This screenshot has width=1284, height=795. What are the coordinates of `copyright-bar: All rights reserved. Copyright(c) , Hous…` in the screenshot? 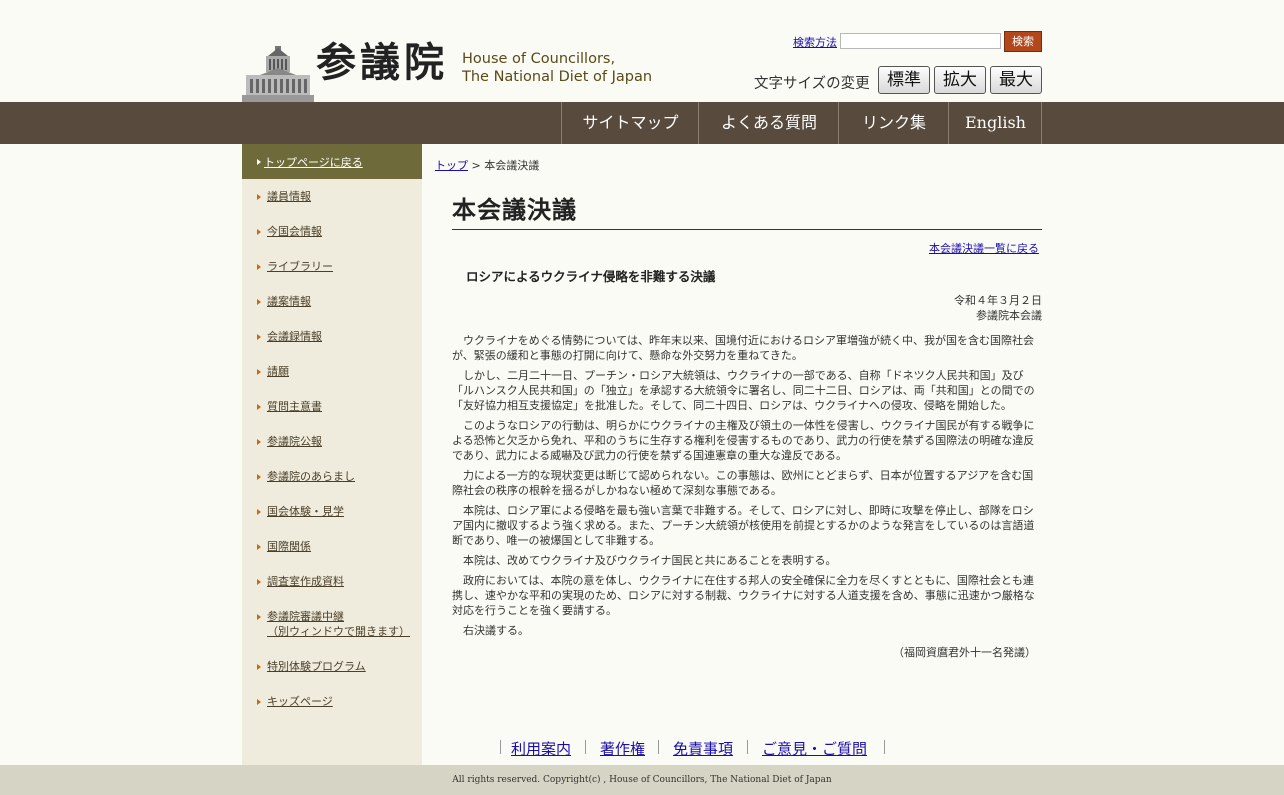 It's located at (642, 780).